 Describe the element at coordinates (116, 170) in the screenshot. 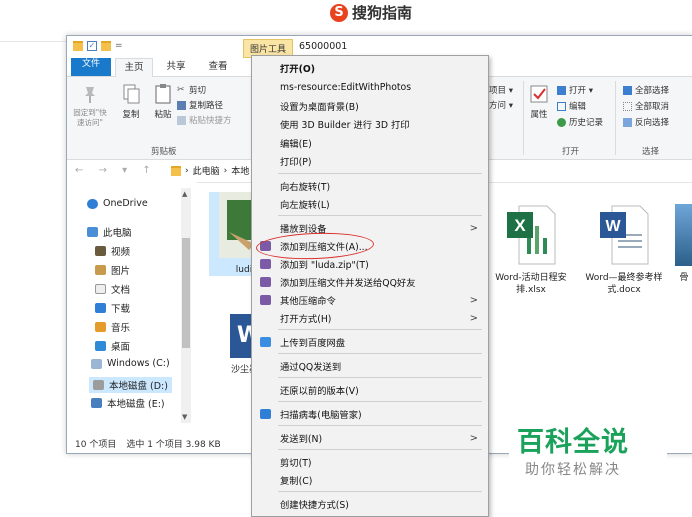

I see `navigation-arrows: ← → ▾ ↑` at that location.